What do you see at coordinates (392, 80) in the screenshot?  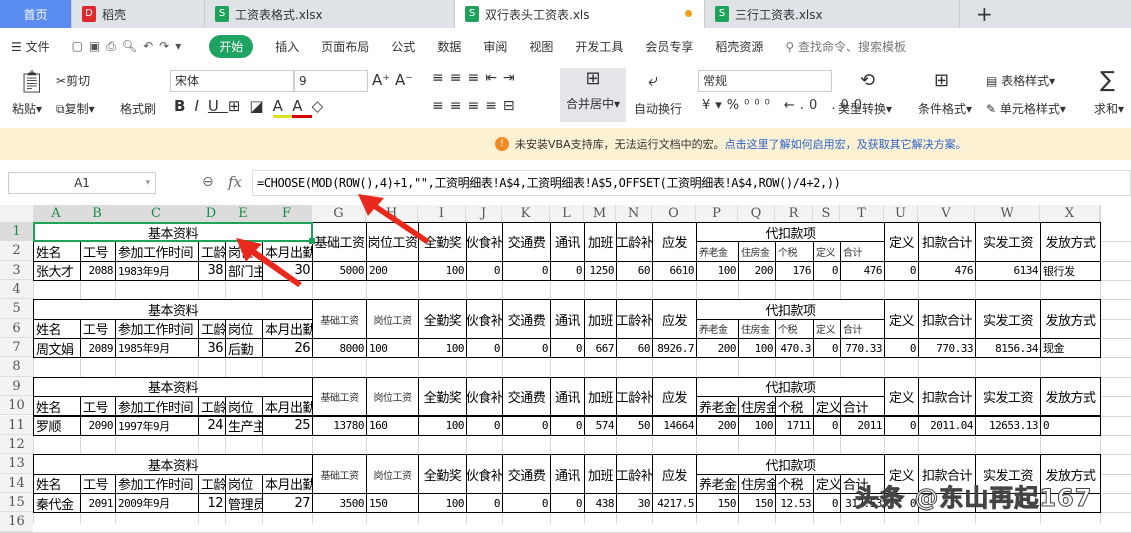 I see `font-grow-shrink-icons: A⁺ A⁻` at bounding box center [392, 80].